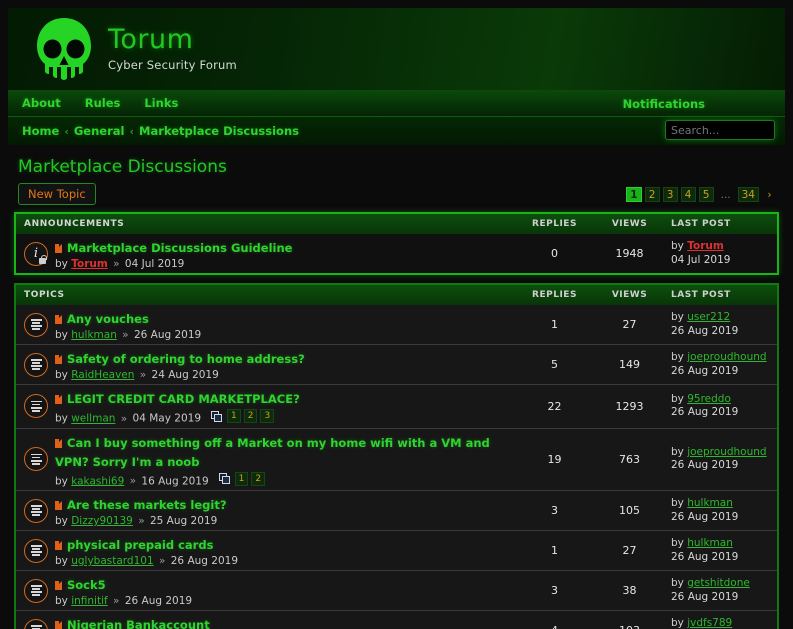 The height and width of the screenshot is (629, 793). Describe the element at coordinates (102, 319) in the screenshot. I see `topic-title-link: Any vouches` at that location.